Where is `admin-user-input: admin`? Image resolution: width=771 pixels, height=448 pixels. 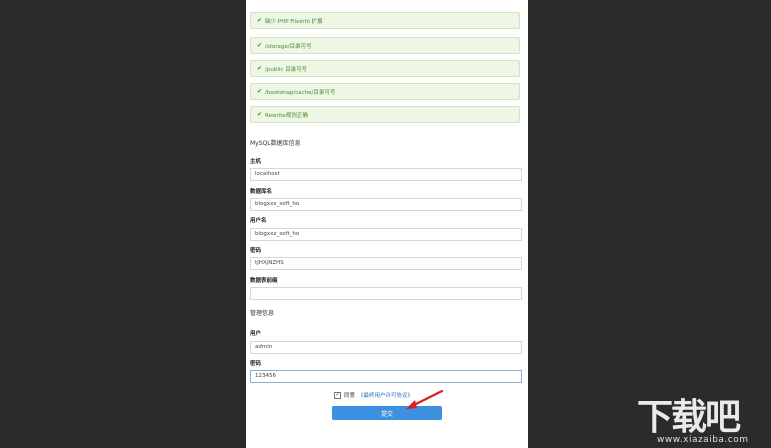
admin-user-input: admin is located at coordinates (386, 347).